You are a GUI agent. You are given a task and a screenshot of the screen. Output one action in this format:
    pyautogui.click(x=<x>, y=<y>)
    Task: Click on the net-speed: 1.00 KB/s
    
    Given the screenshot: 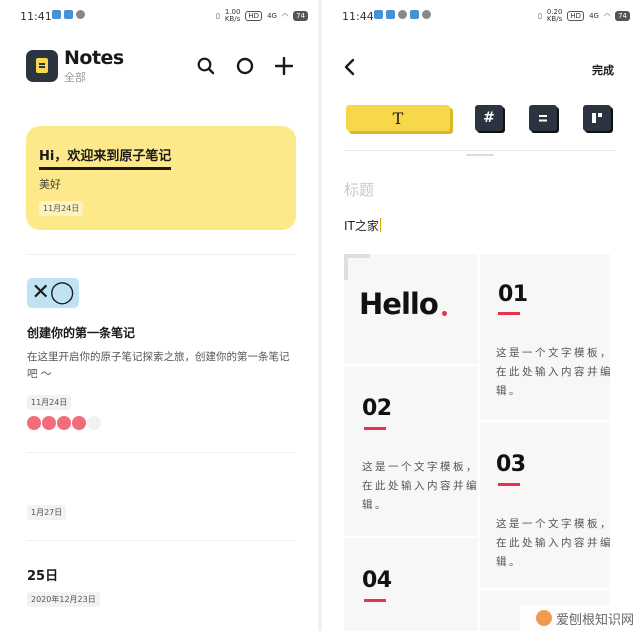 What is the action you would take?
    pyautogui.click(x=232, y=15)
    